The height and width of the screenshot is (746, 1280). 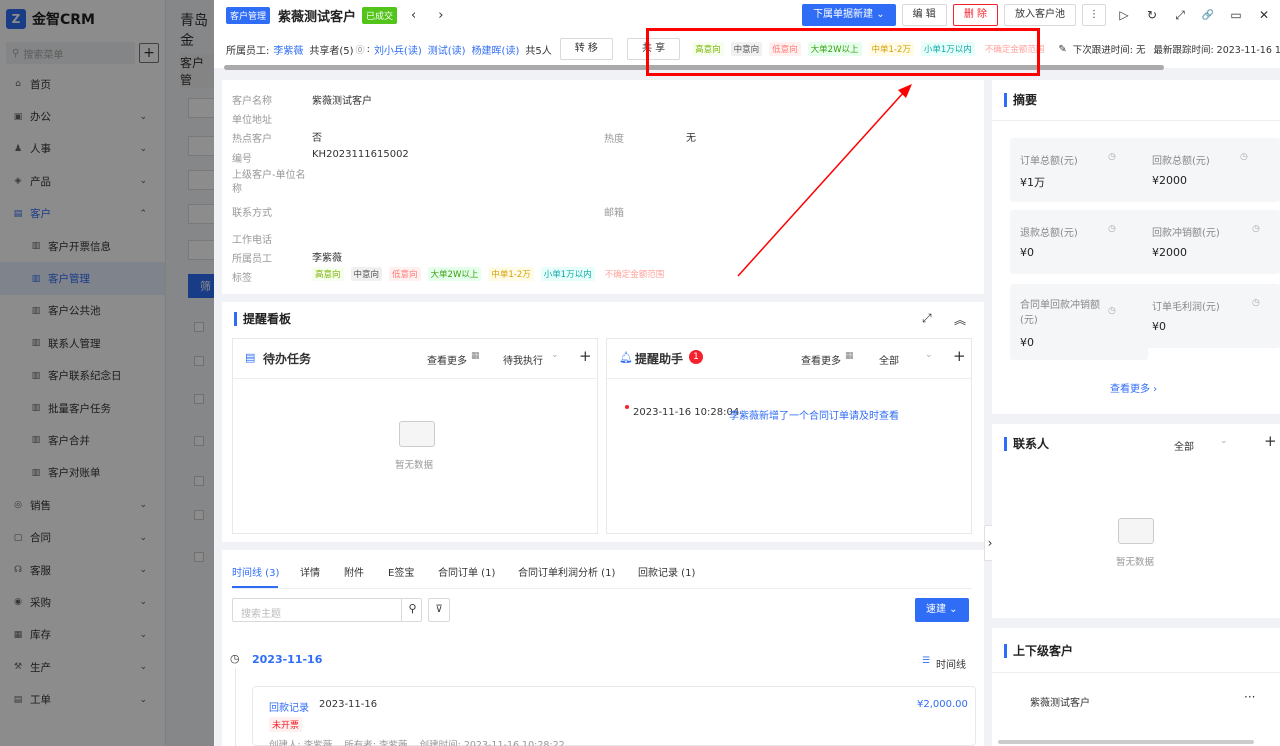 I want to click on parent-customer-name: 紫薇测试客户, so click(x=1060, y=701).